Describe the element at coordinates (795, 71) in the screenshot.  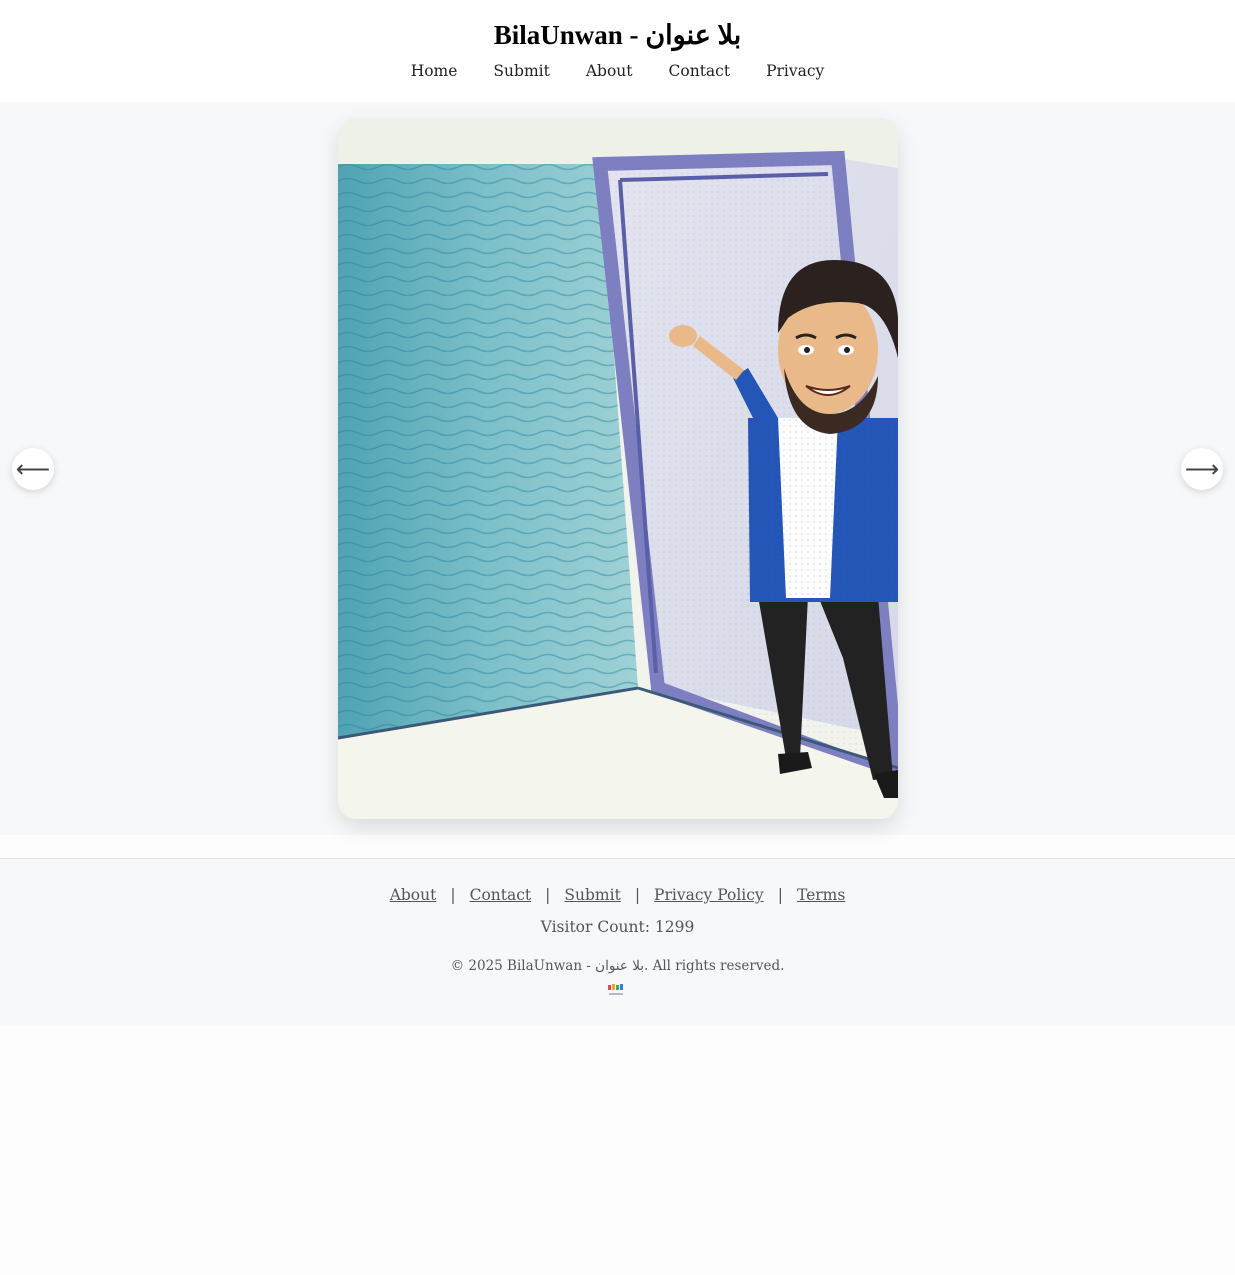
I see `nav-privacy-link: Privacy` at that location.